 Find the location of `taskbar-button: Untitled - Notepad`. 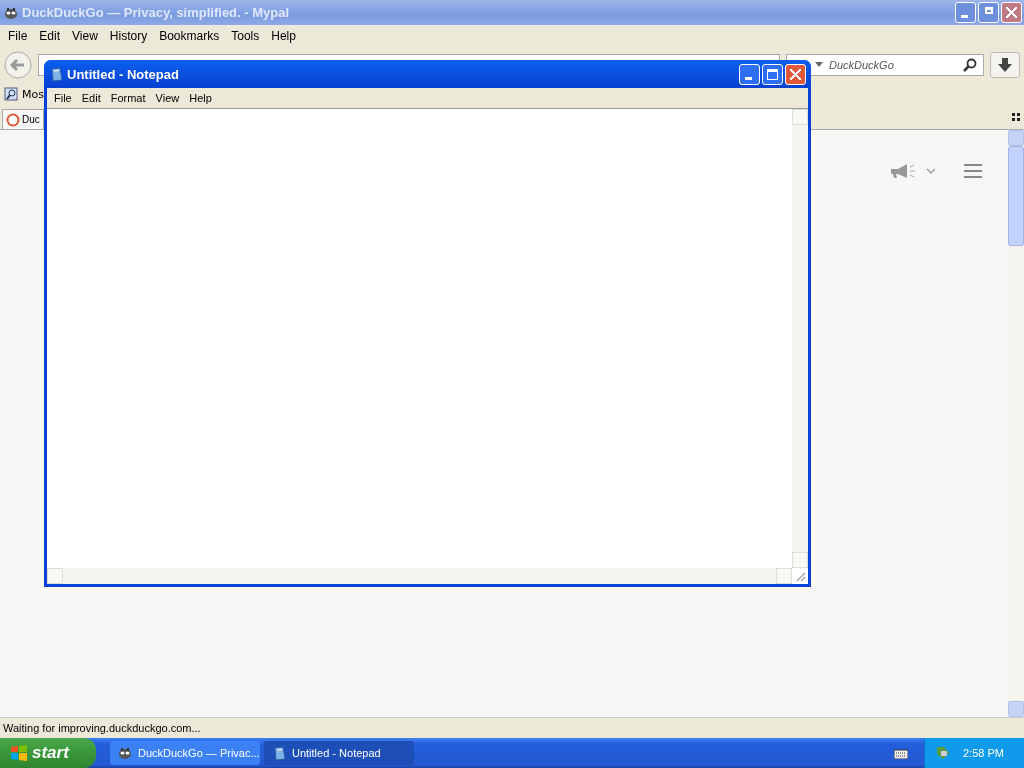

taskbar-button: Untitled - Notepad is located at coordinates (339, 753).